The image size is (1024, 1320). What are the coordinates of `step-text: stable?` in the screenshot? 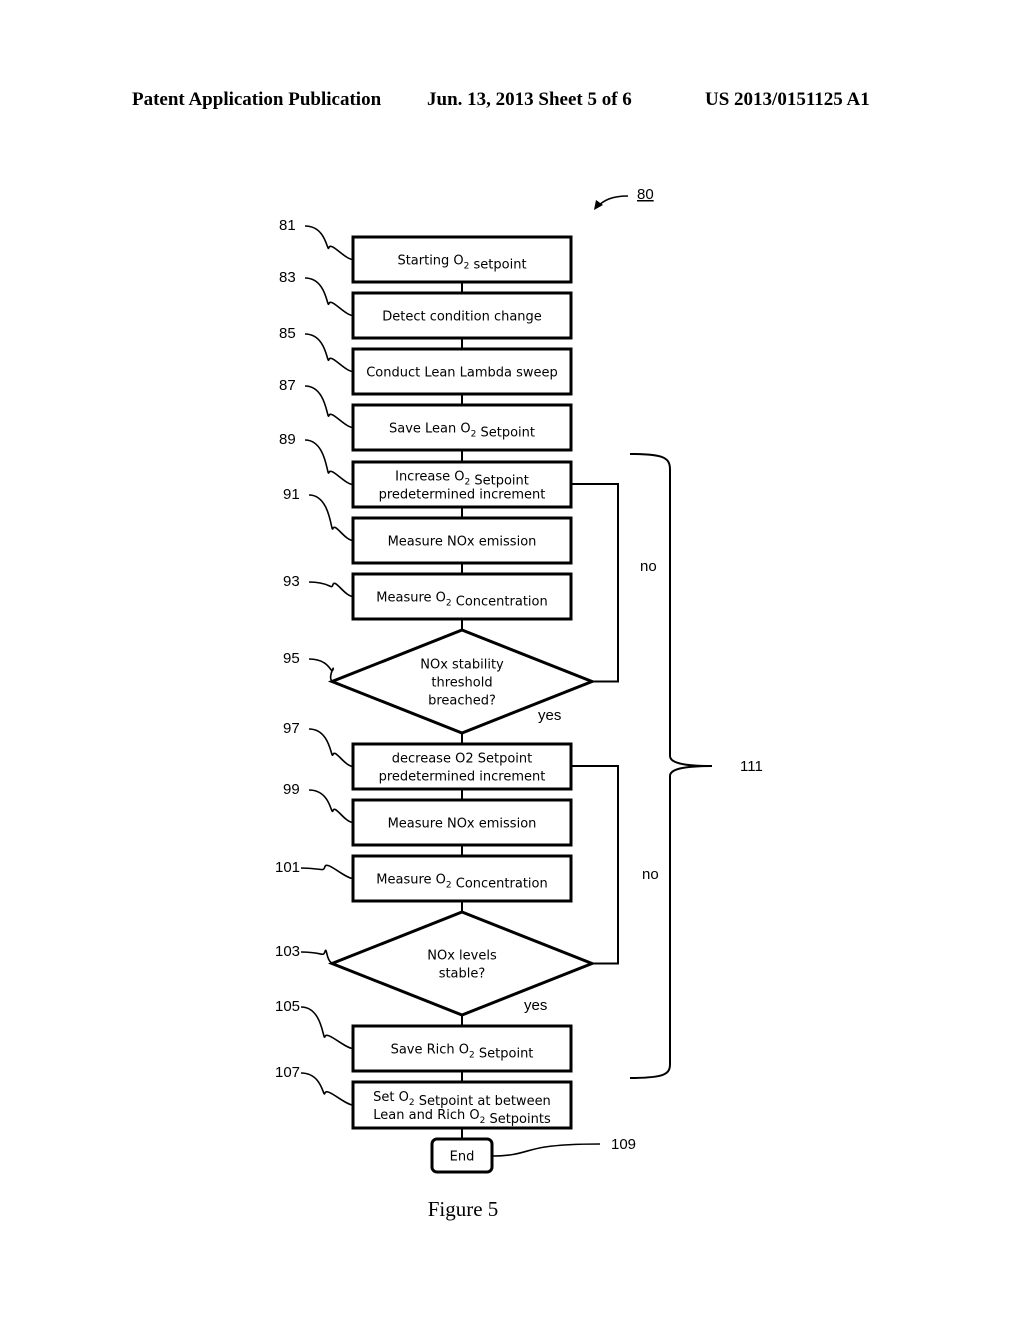 It's located at (462, 974).